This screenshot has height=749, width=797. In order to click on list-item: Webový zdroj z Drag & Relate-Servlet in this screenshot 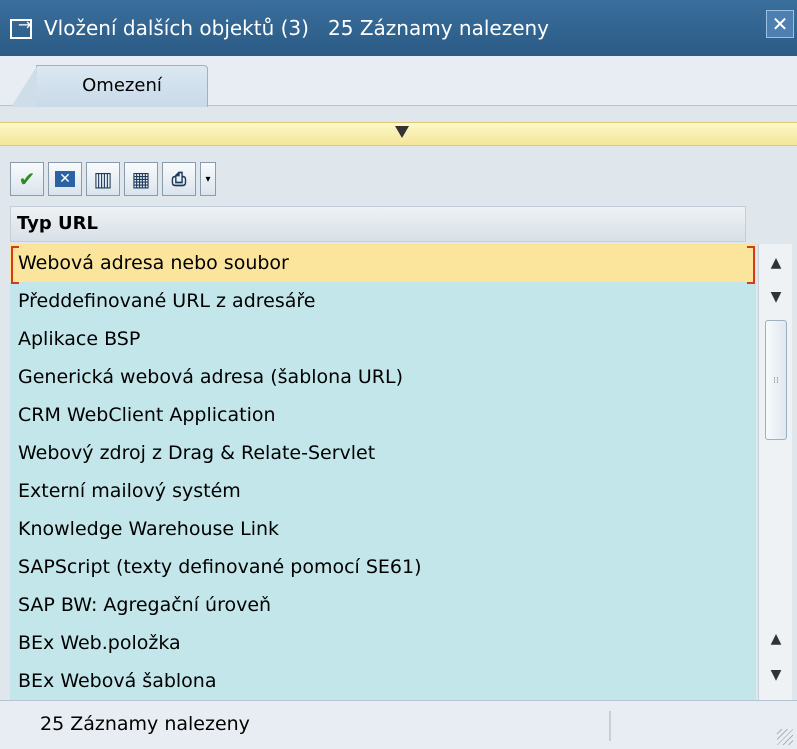, I will do `click(383, 453)`.